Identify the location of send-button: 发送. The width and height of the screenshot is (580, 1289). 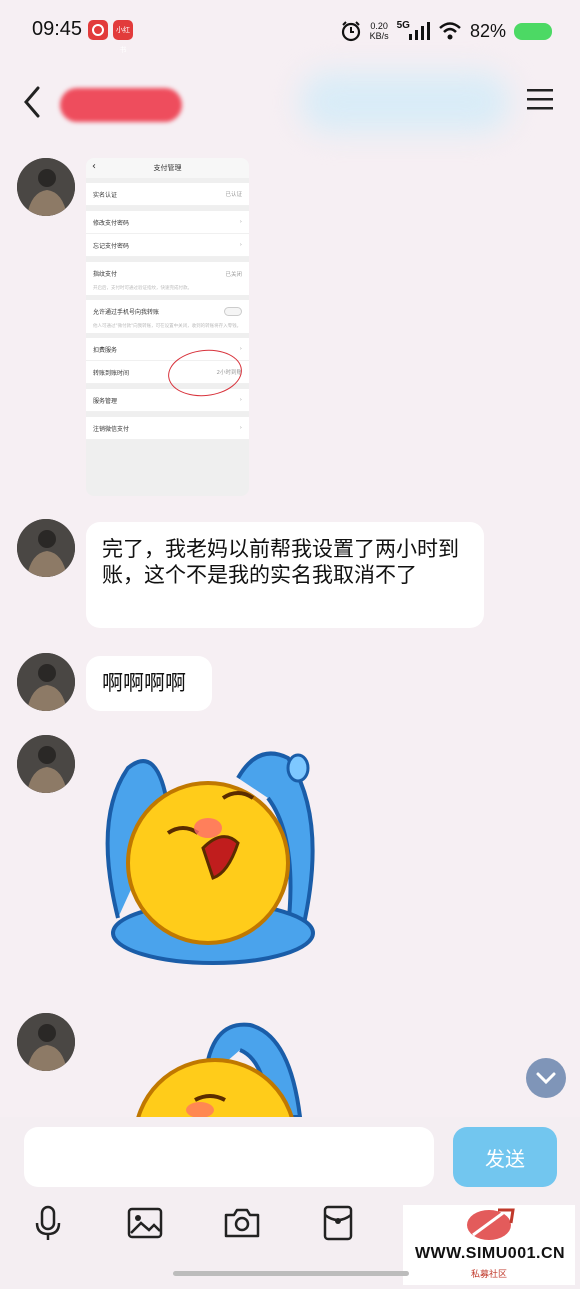
(505, 1157).